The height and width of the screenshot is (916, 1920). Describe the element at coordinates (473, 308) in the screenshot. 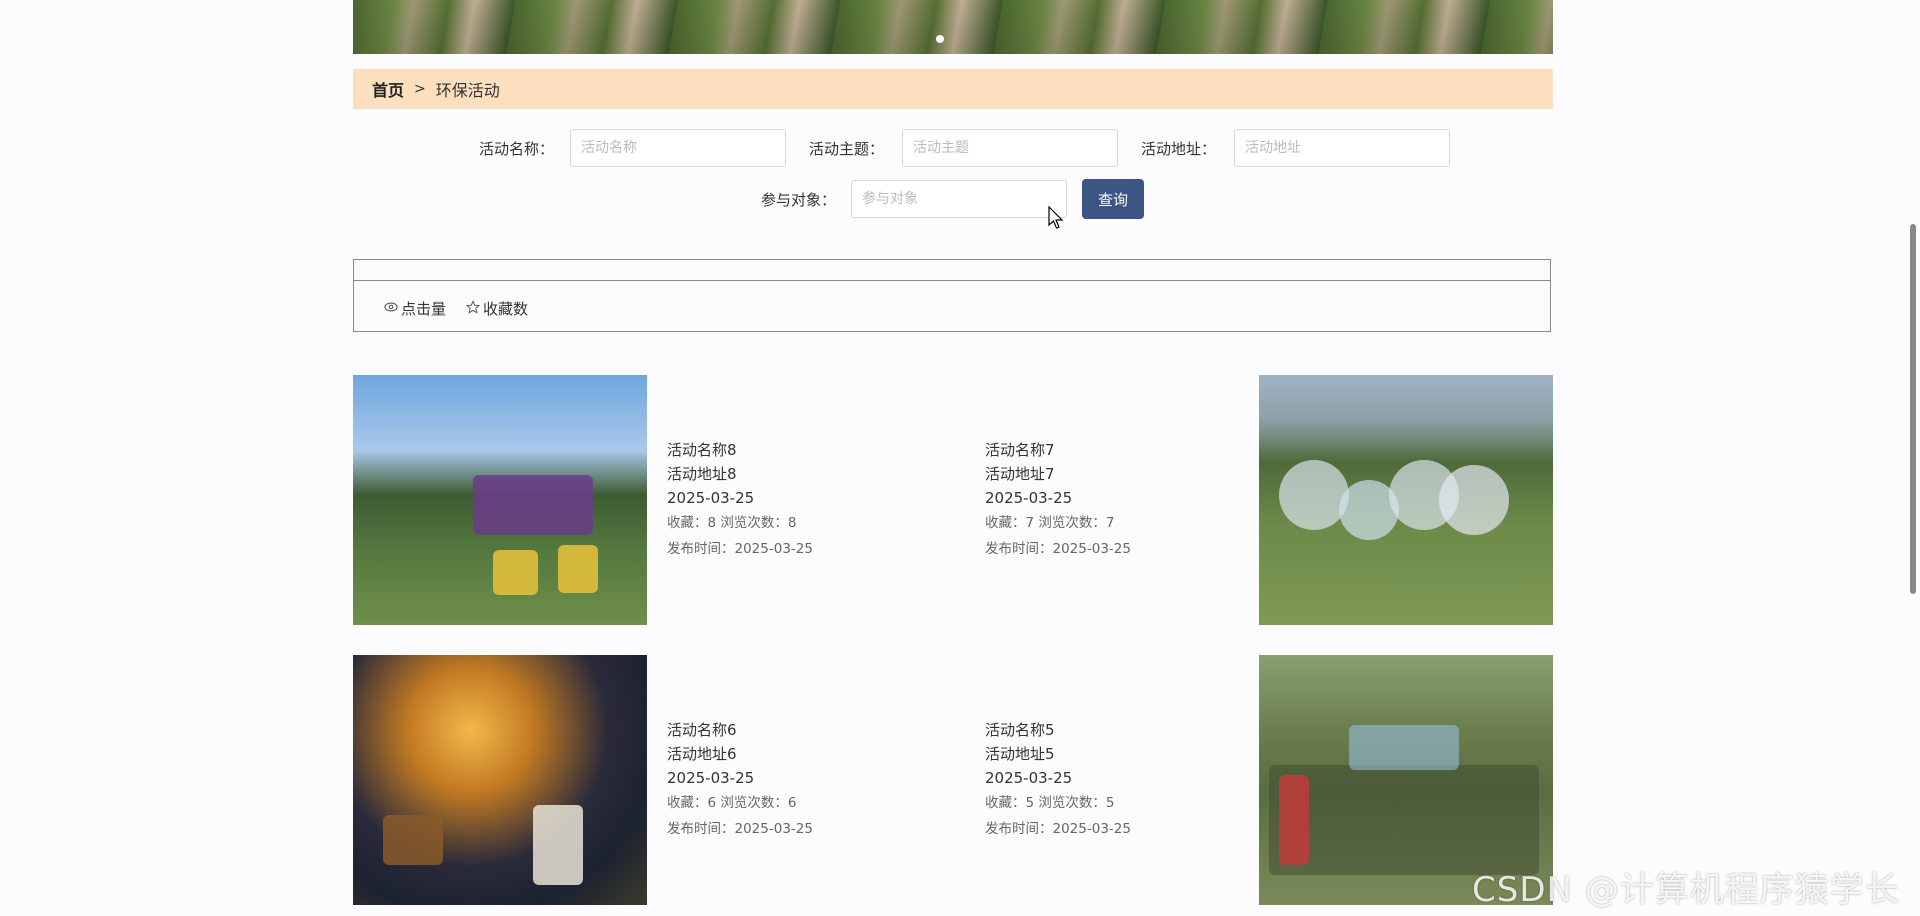

I see `star-icon` at that location.